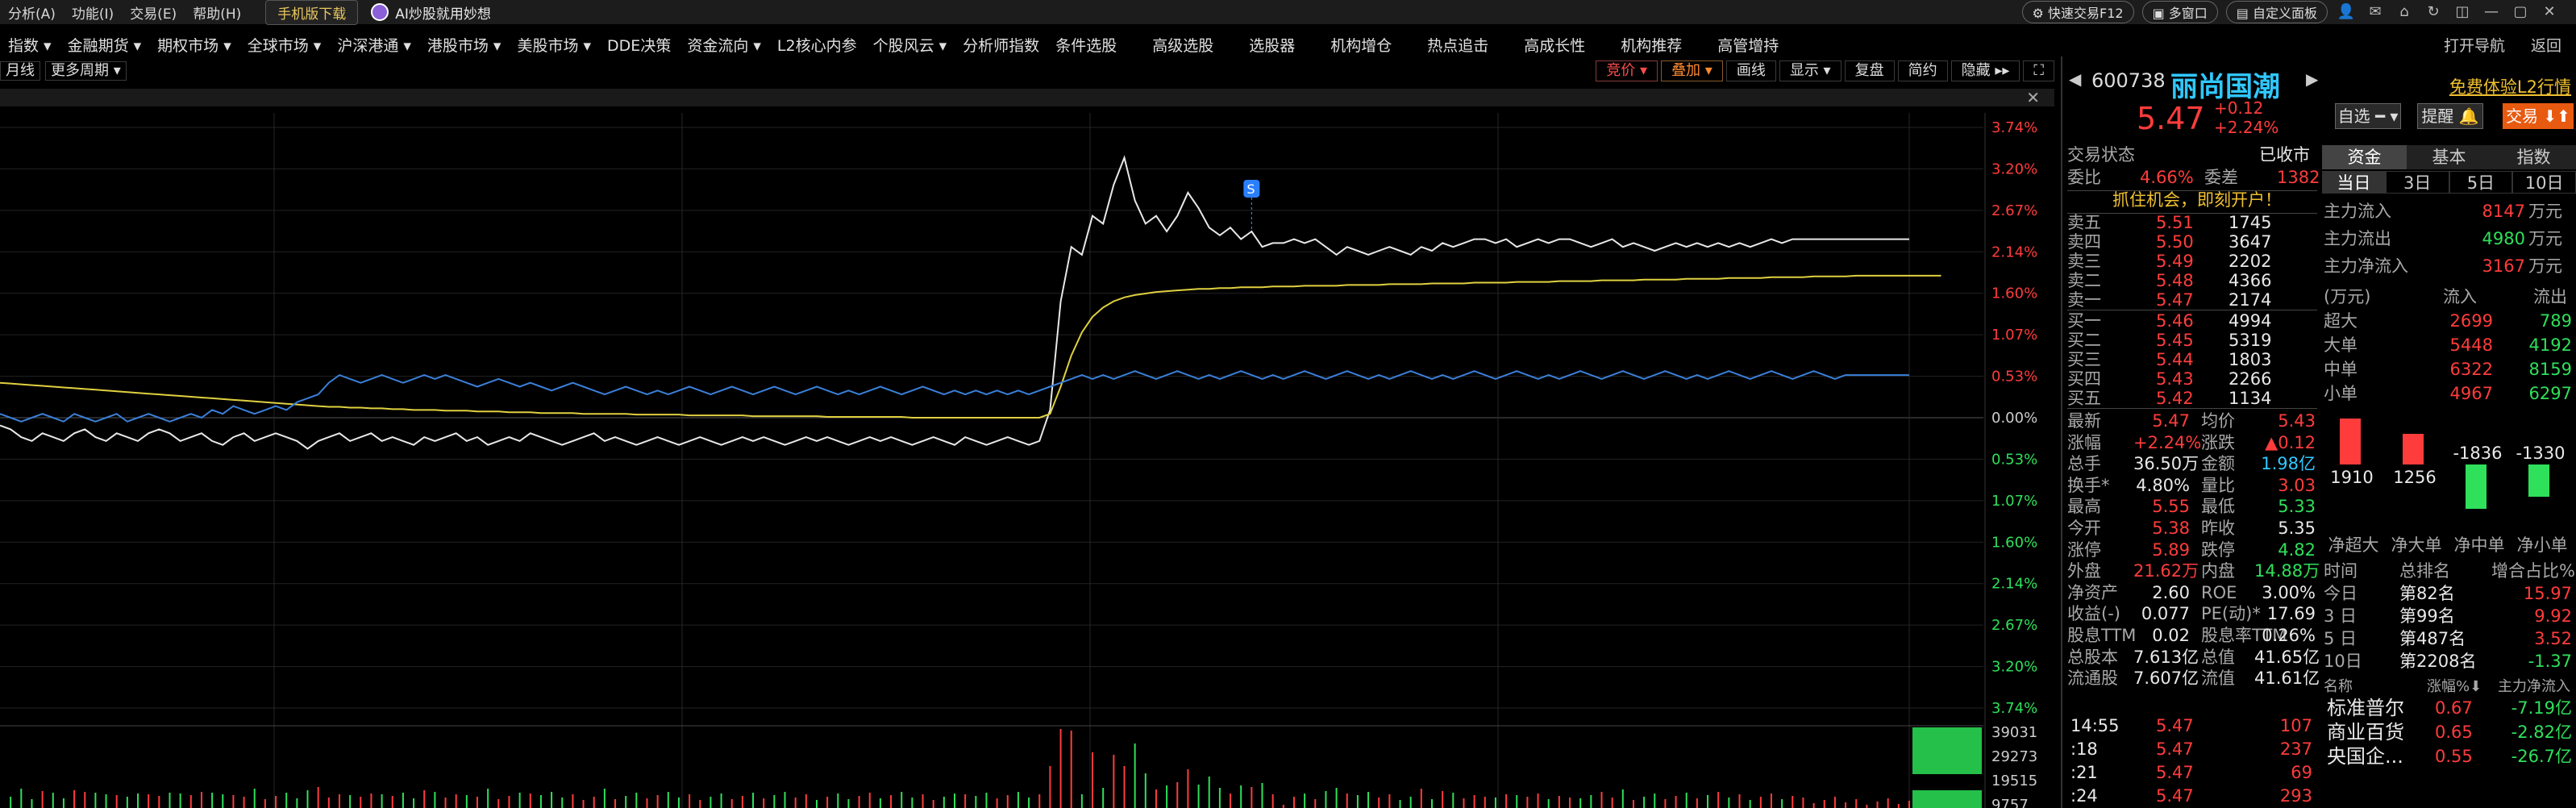 The width and height of the screenshot is (2576, 808). I want to click on nav-us-market: 美股市场 ▾, so click(554, 45).